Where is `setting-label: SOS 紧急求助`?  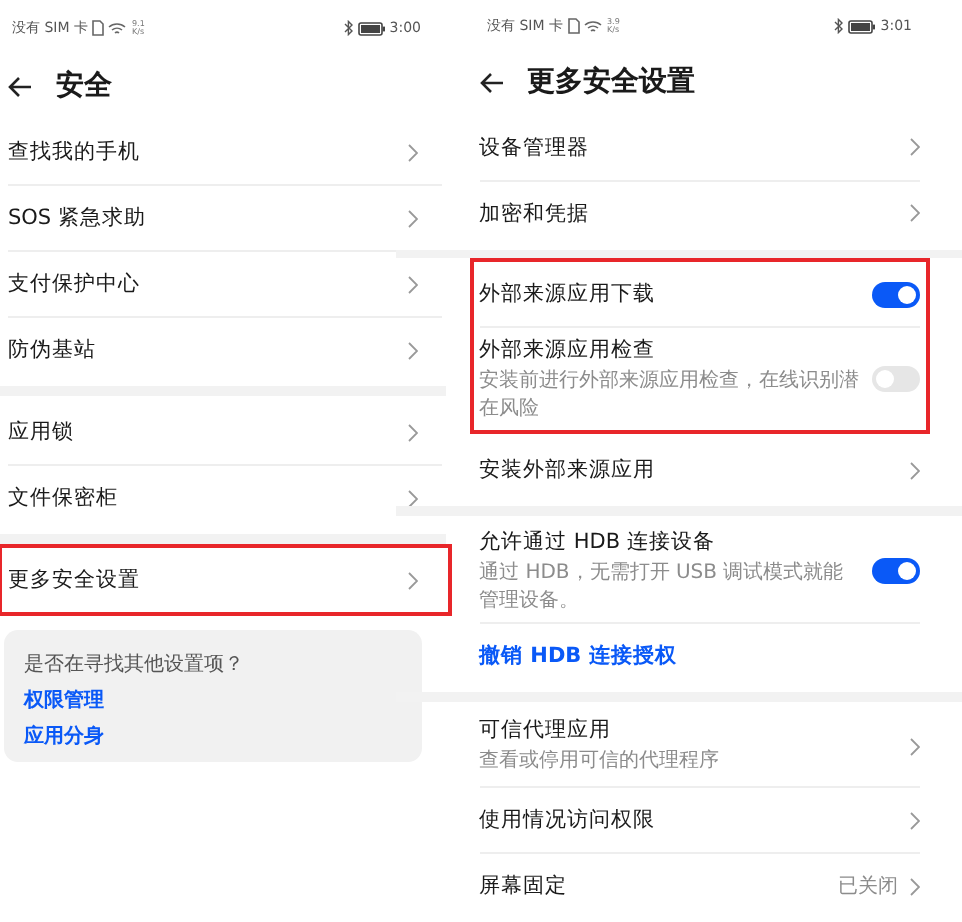 setting-label: SOS 紧急求助 is located at coordinates (78, 218).